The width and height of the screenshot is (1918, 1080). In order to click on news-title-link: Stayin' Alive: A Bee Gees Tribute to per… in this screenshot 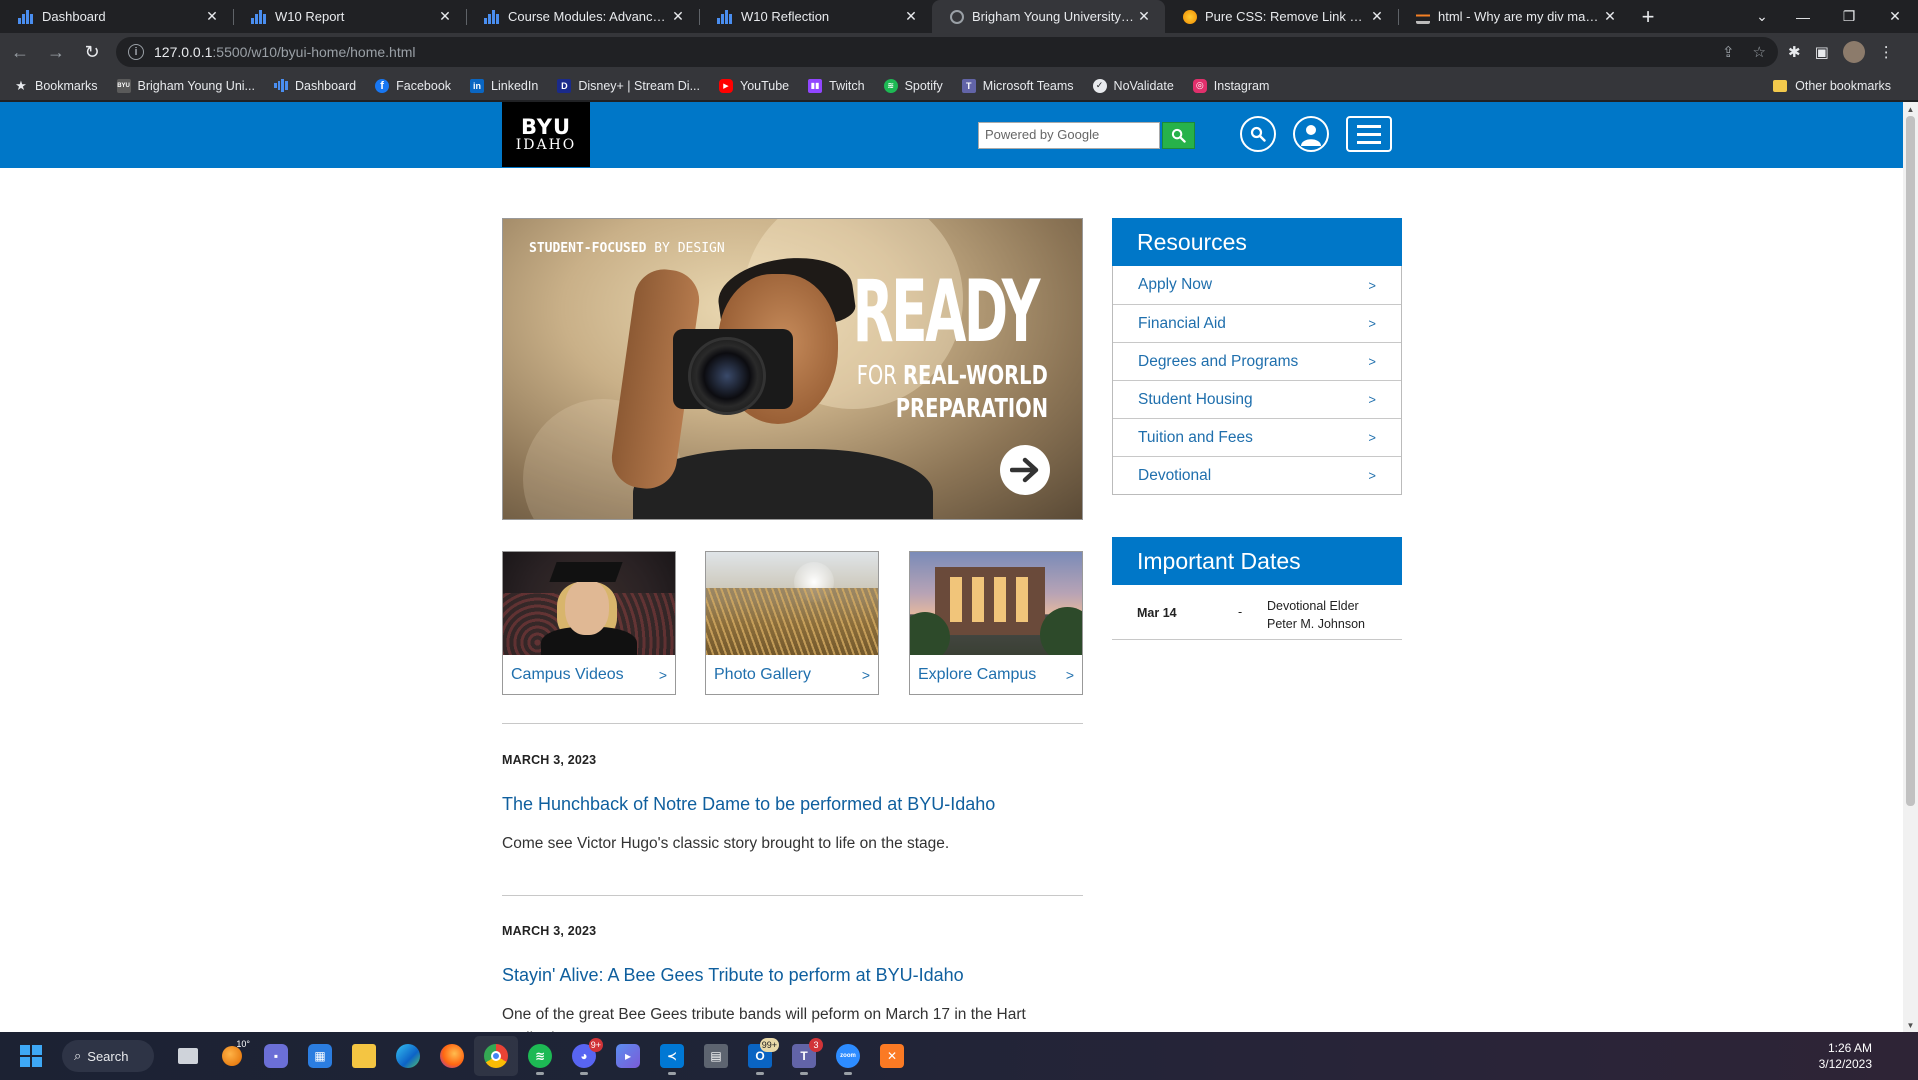, I will do `click(733, 975)`.